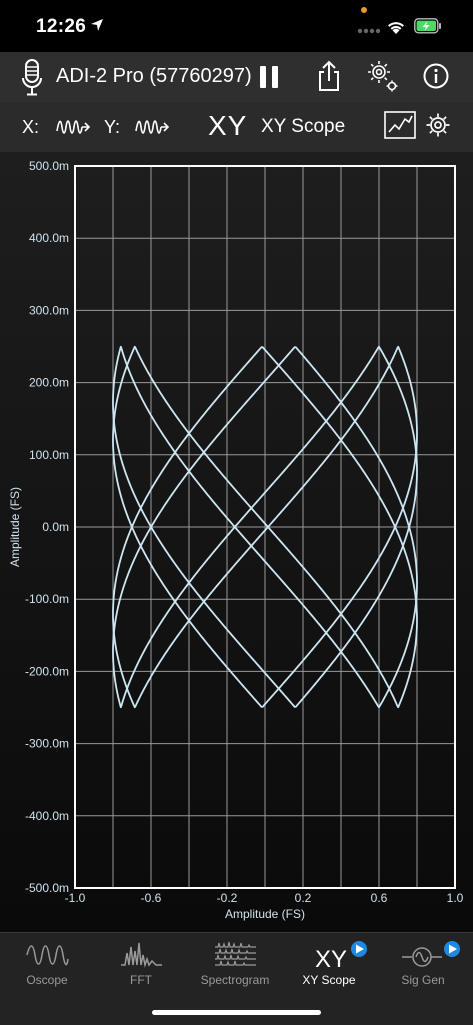 The width and height of the screenshot is (473, 1025). Describe the element at coordinates (61, 26) in the screenshot. I see `status-time: 12:26` at that location.